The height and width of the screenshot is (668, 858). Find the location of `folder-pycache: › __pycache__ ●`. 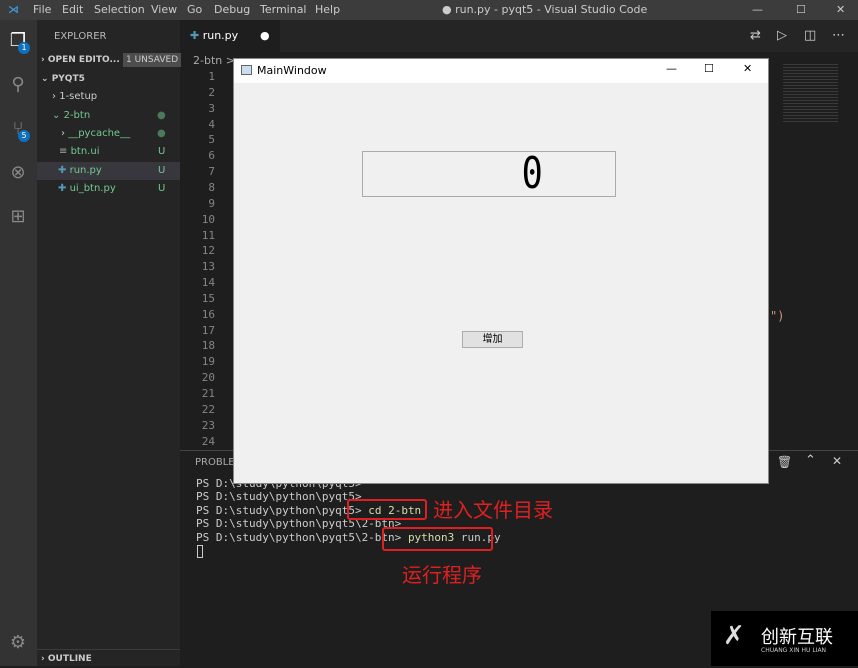

folder-pycache: › __pycache__ ● is located at coordinates (108, 134).